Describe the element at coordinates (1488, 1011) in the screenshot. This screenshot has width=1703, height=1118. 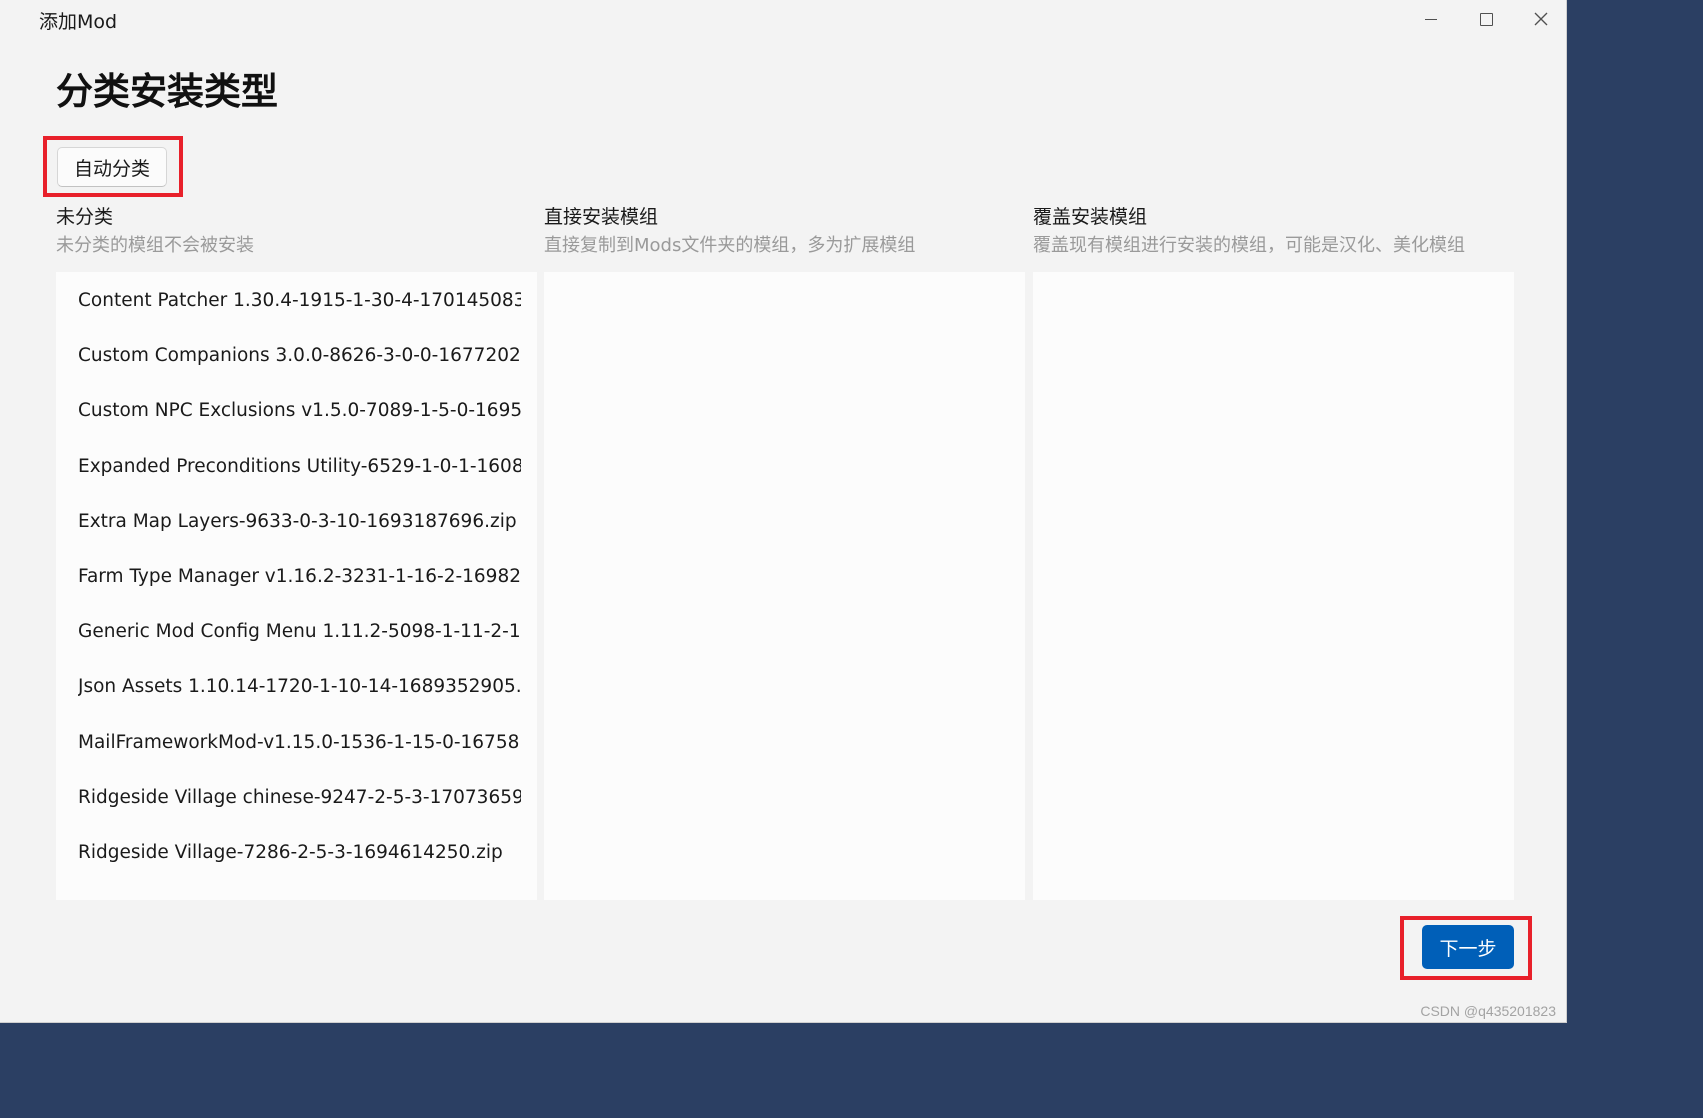
I see `watermark: CSDN @q435201823` at that location.